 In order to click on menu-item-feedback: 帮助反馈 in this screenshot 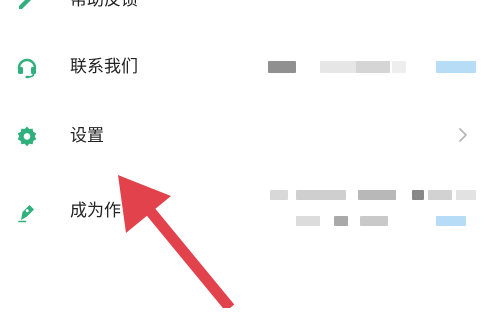, I will do `click(249, 14)`.